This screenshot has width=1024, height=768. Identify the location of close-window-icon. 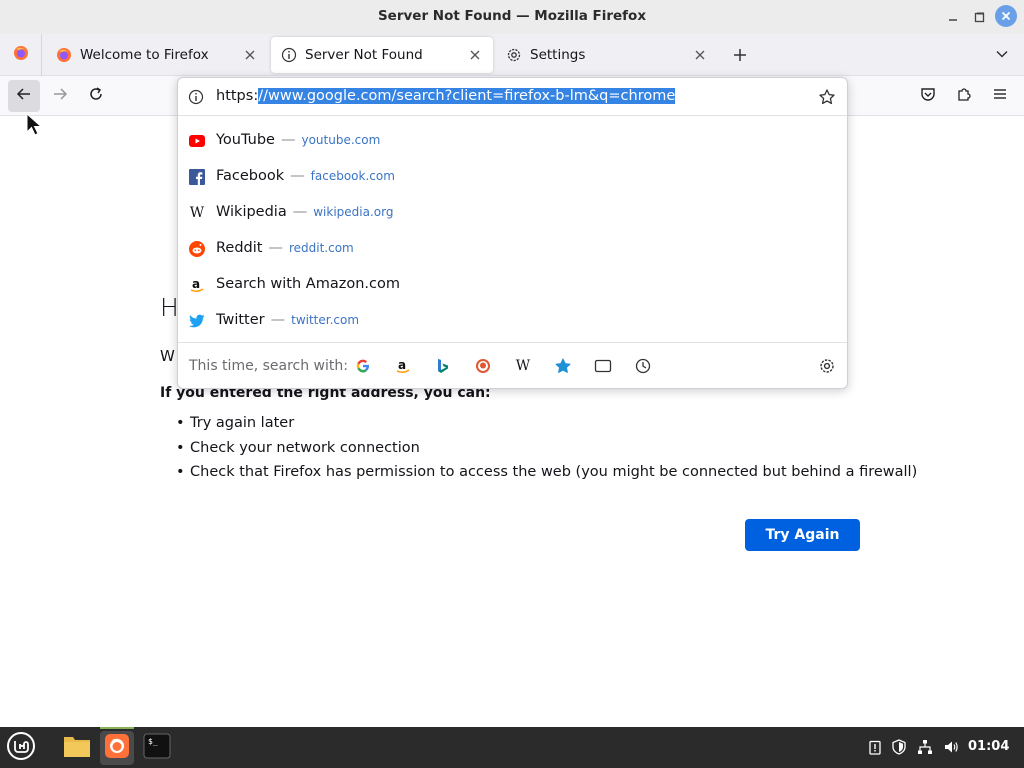
(1006, 16).